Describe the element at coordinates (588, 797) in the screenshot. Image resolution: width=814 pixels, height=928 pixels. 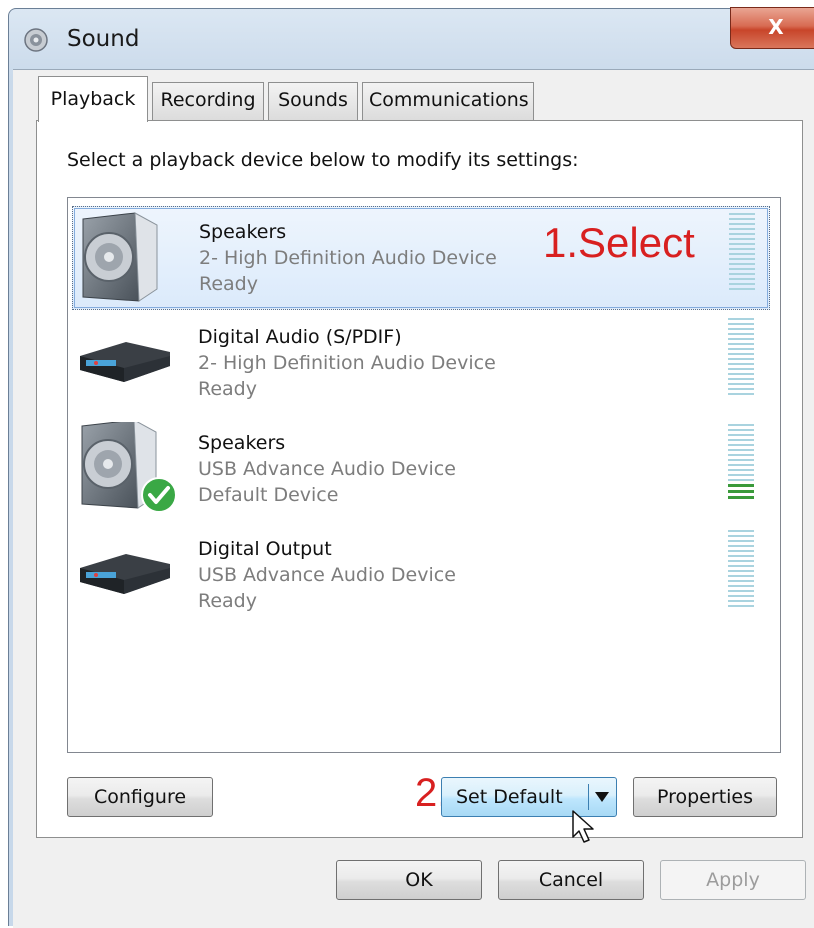
I see `split-separator` at that location.